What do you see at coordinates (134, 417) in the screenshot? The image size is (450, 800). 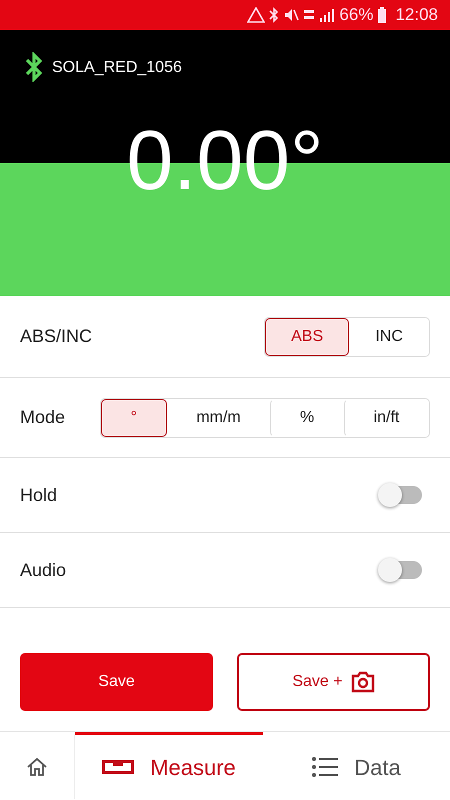 I see `segment-option: °` at bounding box center [134, 417].